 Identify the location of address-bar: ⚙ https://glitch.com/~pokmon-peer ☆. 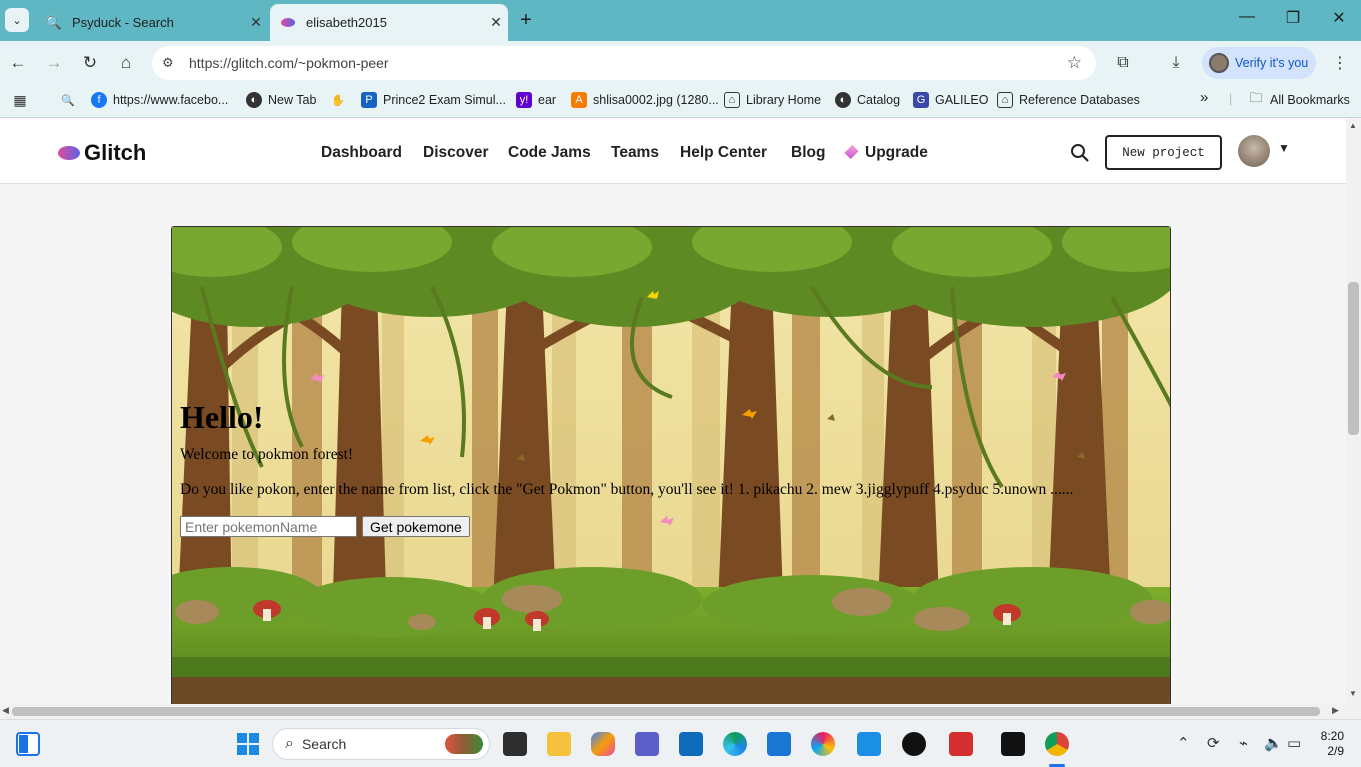
(624, 63).